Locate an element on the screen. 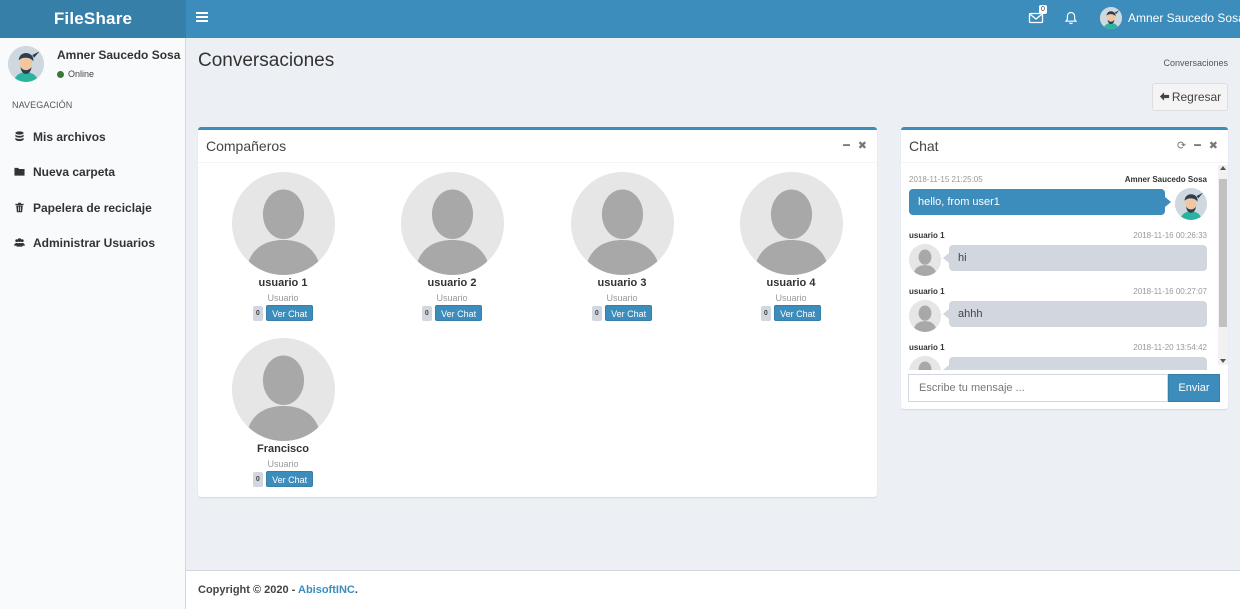 Image resolution: width=1240 pixels, height=609 pixels. sidebar-item-nueva-carpeta: Nueva carpeta is located at coordinates (92, 172).